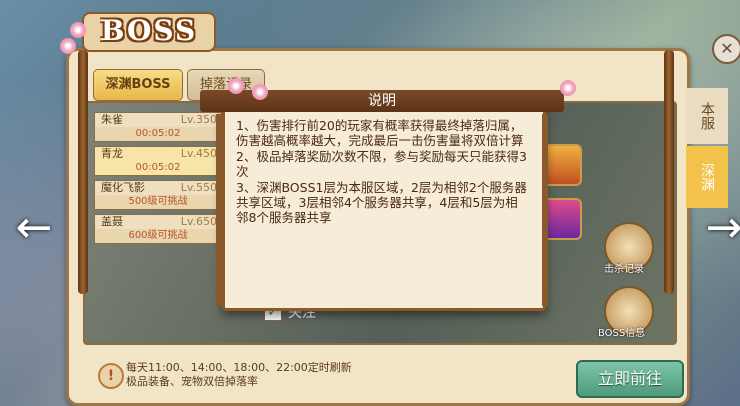 This screenshot has width=740, height=406. What do you see at coordinates (198, 119) in the screenshot?
I see `boss-level: Lv.350` at bounding box center [198, 119].